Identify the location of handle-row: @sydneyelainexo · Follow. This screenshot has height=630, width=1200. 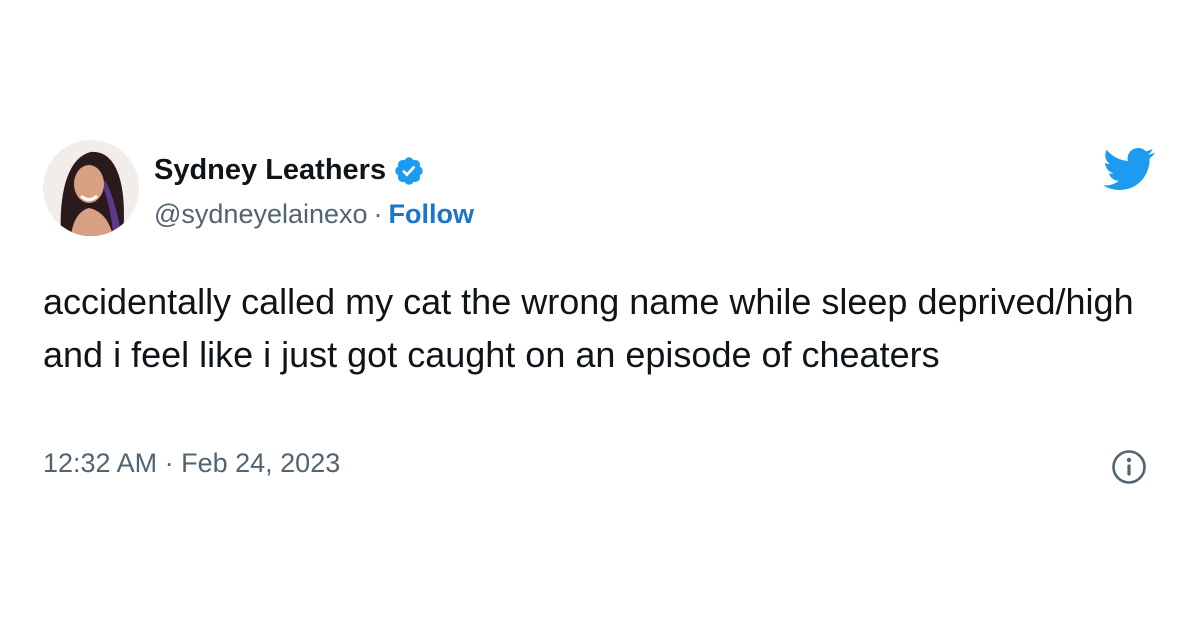
(314, 214).